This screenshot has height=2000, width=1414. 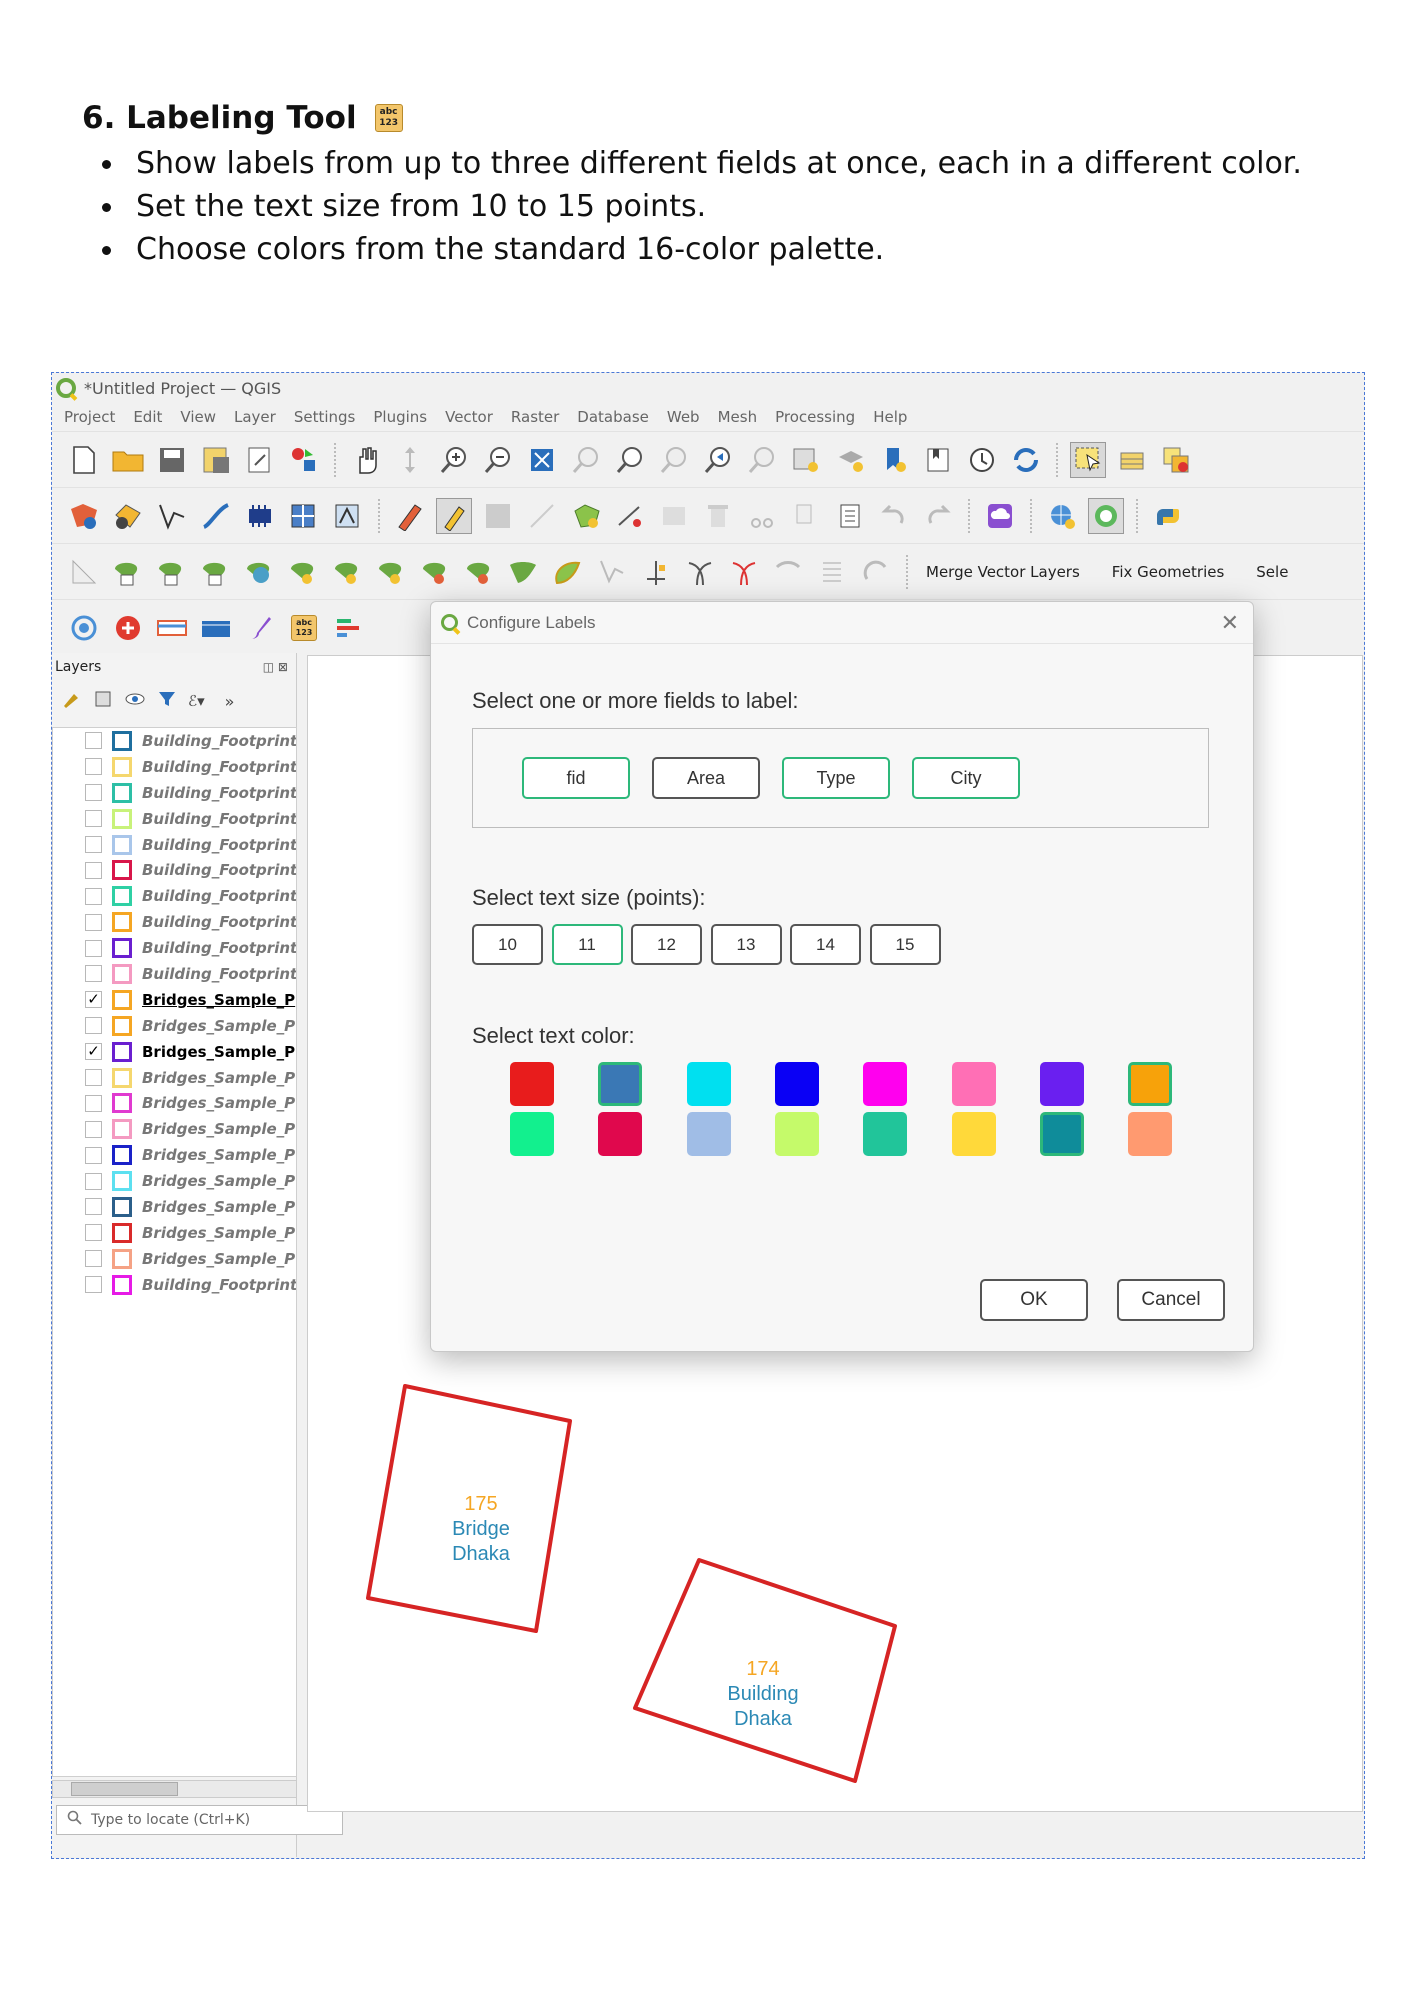 What do you see at coordinates (216, 516) in the screenshot?
I see `draw-line-icon` at bounding box center [216, 516].